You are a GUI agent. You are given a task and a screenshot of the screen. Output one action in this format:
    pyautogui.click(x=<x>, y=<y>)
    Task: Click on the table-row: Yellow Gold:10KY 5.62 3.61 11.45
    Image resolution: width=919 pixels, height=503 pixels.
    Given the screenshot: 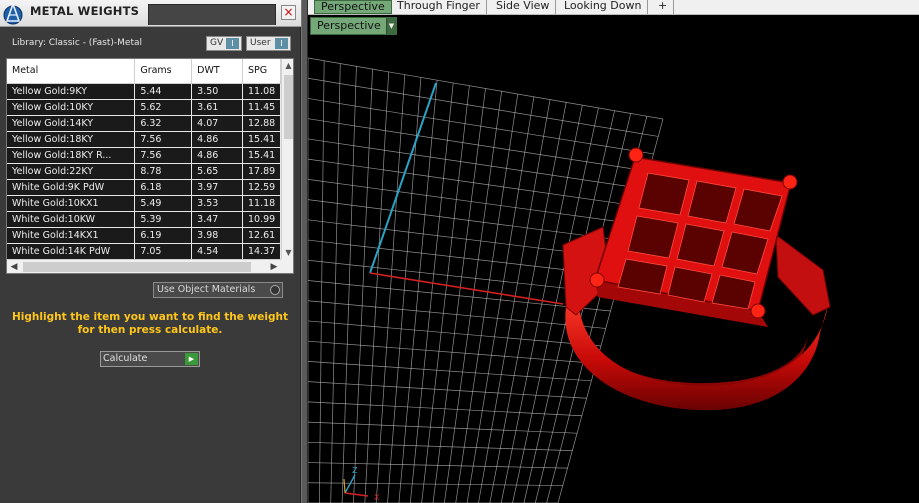 What is the action you would take?
    pyautogui.click(x=144, y=107)
    